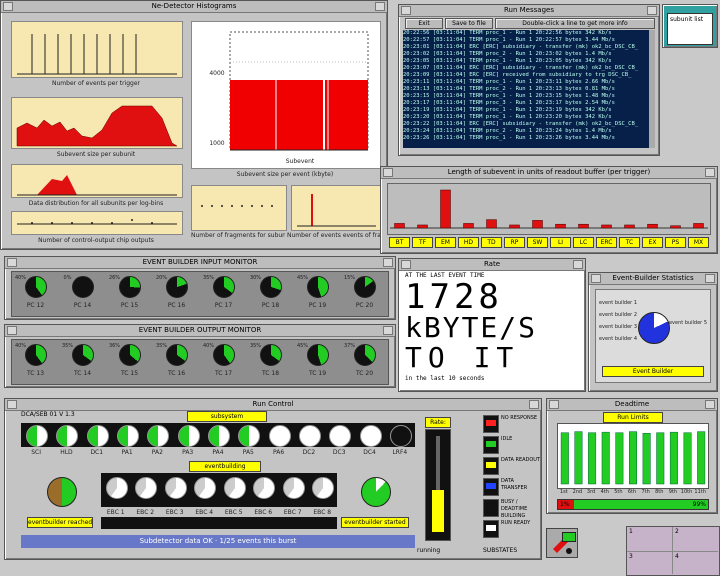 The height and width of the screenshot is (576, 720). What do you see at coordinates (424, 23) in the screenshot?
I see `exit-button: Exit` at bounding box center [424, 23].